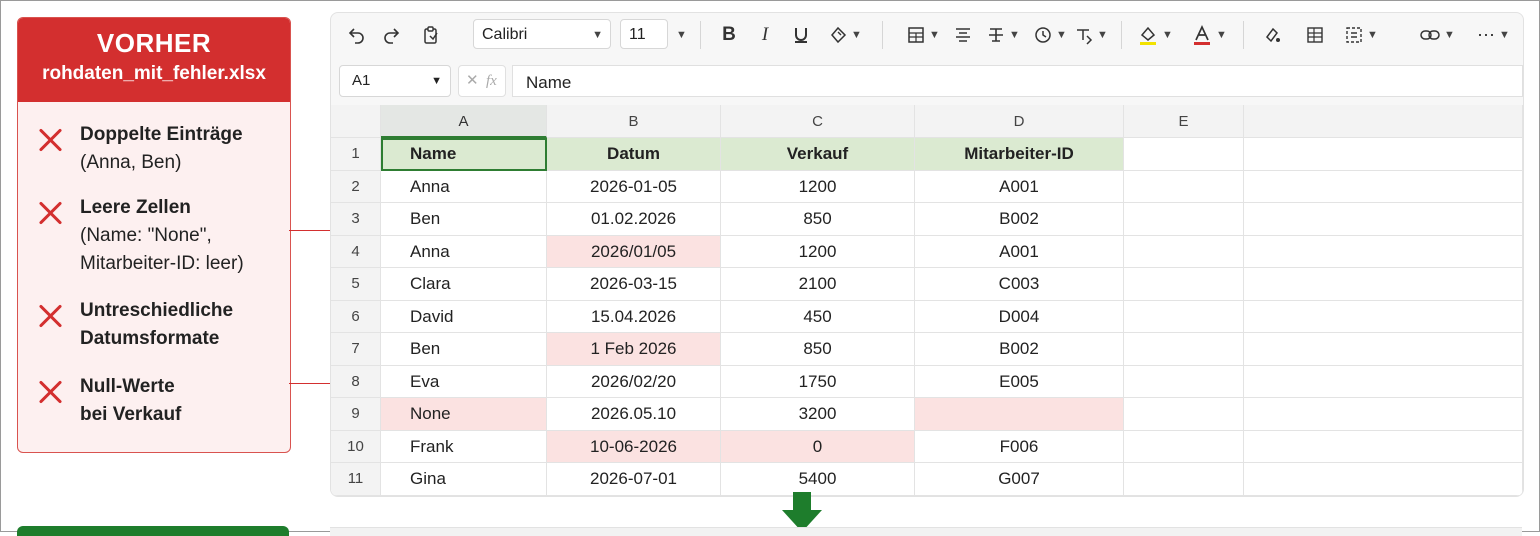  I want to click on row-header: 9, so click(356, 414).